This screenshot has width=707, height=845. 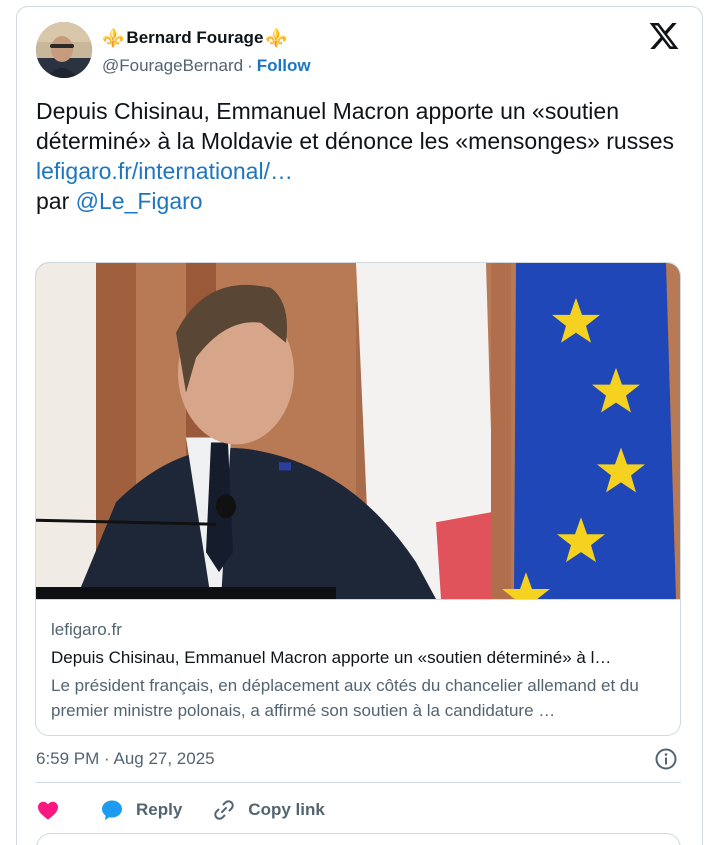 What do you see at coordinates (125, 759) in the screenshot?
I see `tweet-timestamp: 6:59 PM · Aug 27, 2025` at bounding box center [125, 759].